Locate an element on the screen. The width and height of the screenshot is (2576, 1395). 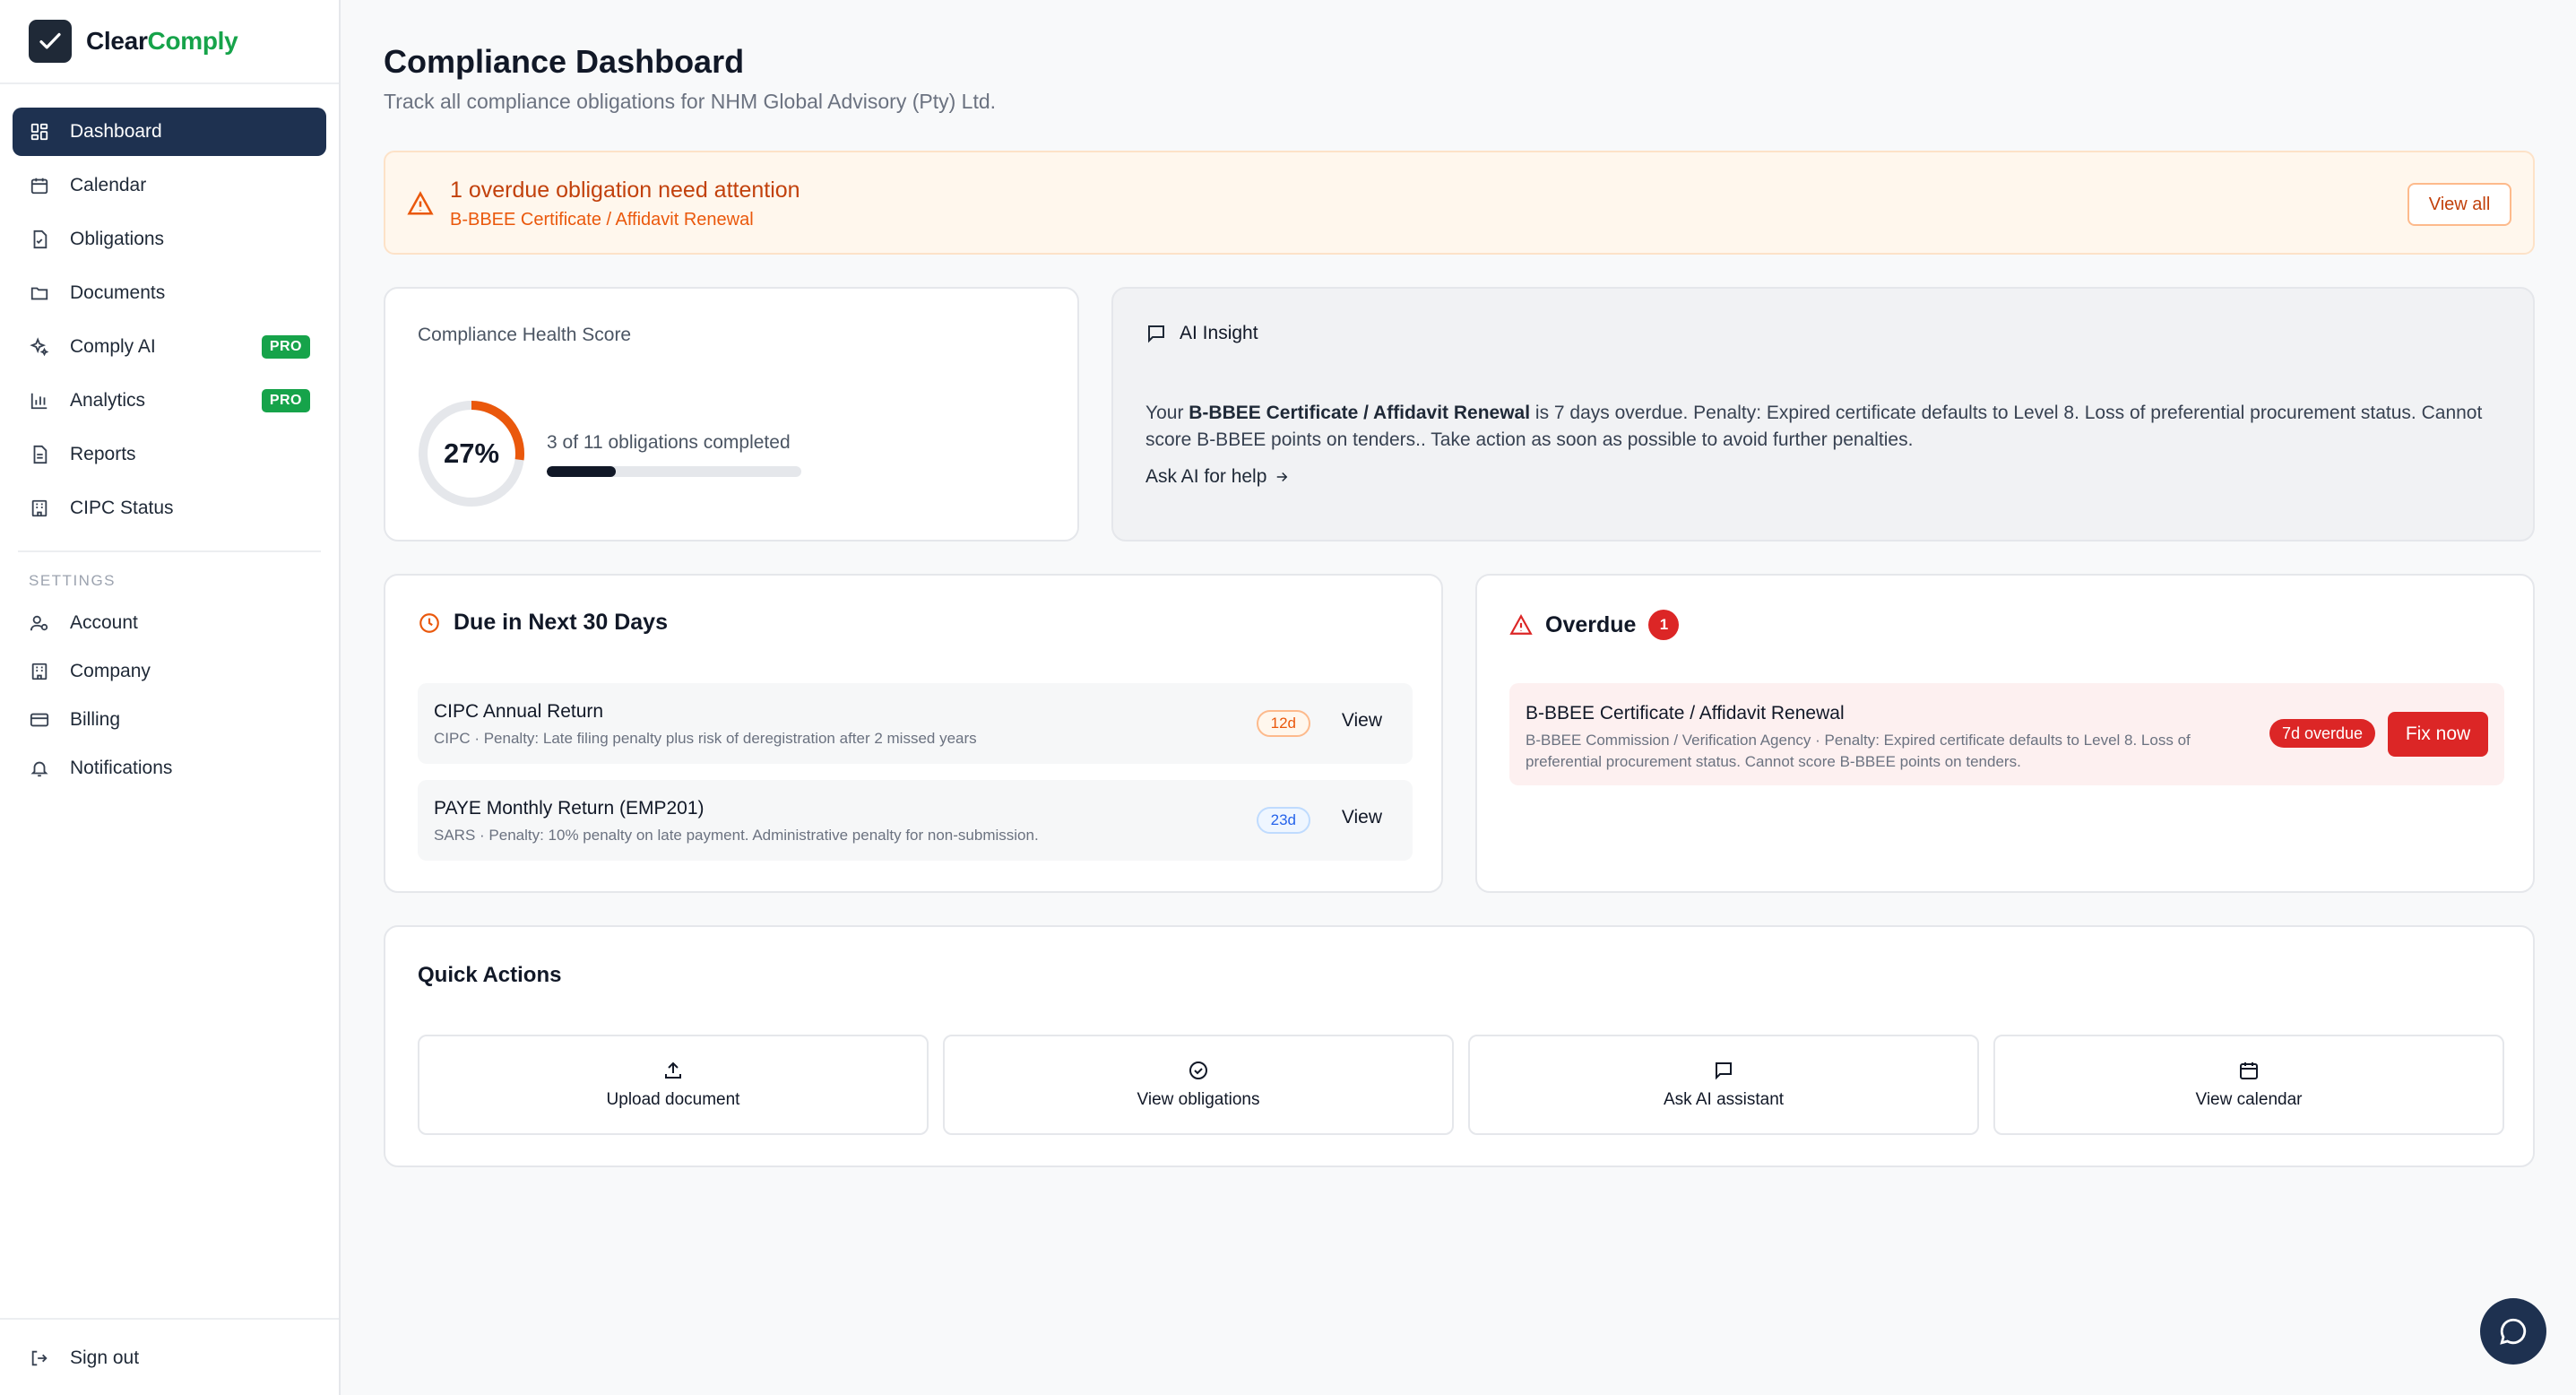
sidebar-item-cipc-status: CIPC Status is located at coordinates (169, 508).